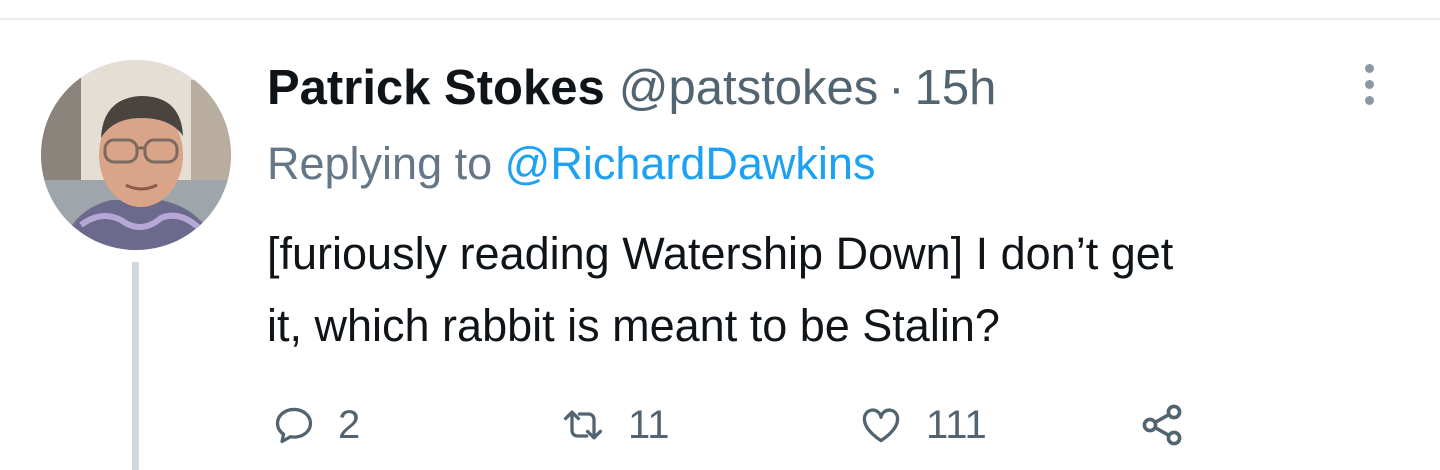 The image size is (1440, 470). I want to click on speech-bubble-icon, so click(294, 425).